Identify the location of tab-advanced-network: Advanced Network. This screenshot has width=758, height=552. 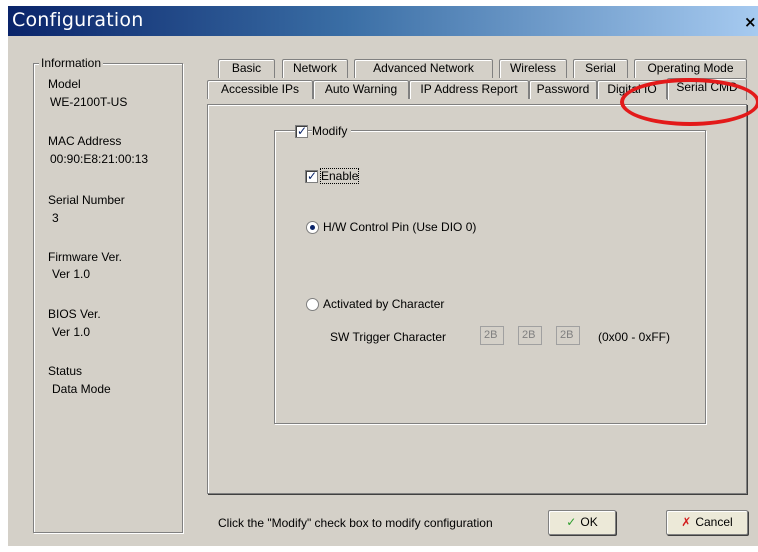
(423, 68).